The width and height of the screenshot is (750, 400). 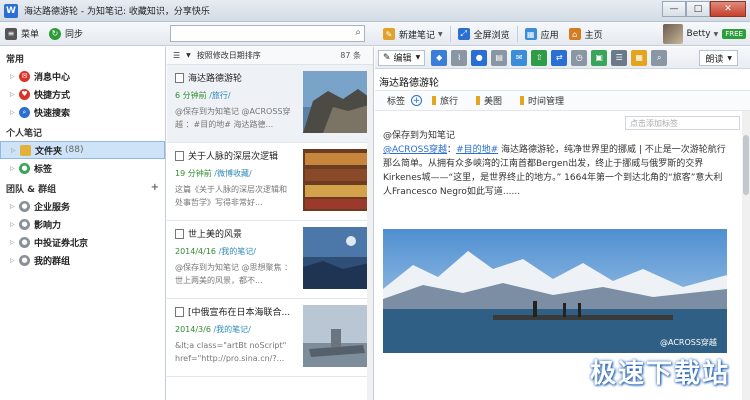 I want to click on tags-label: 标签, so click(x=396, y=102).